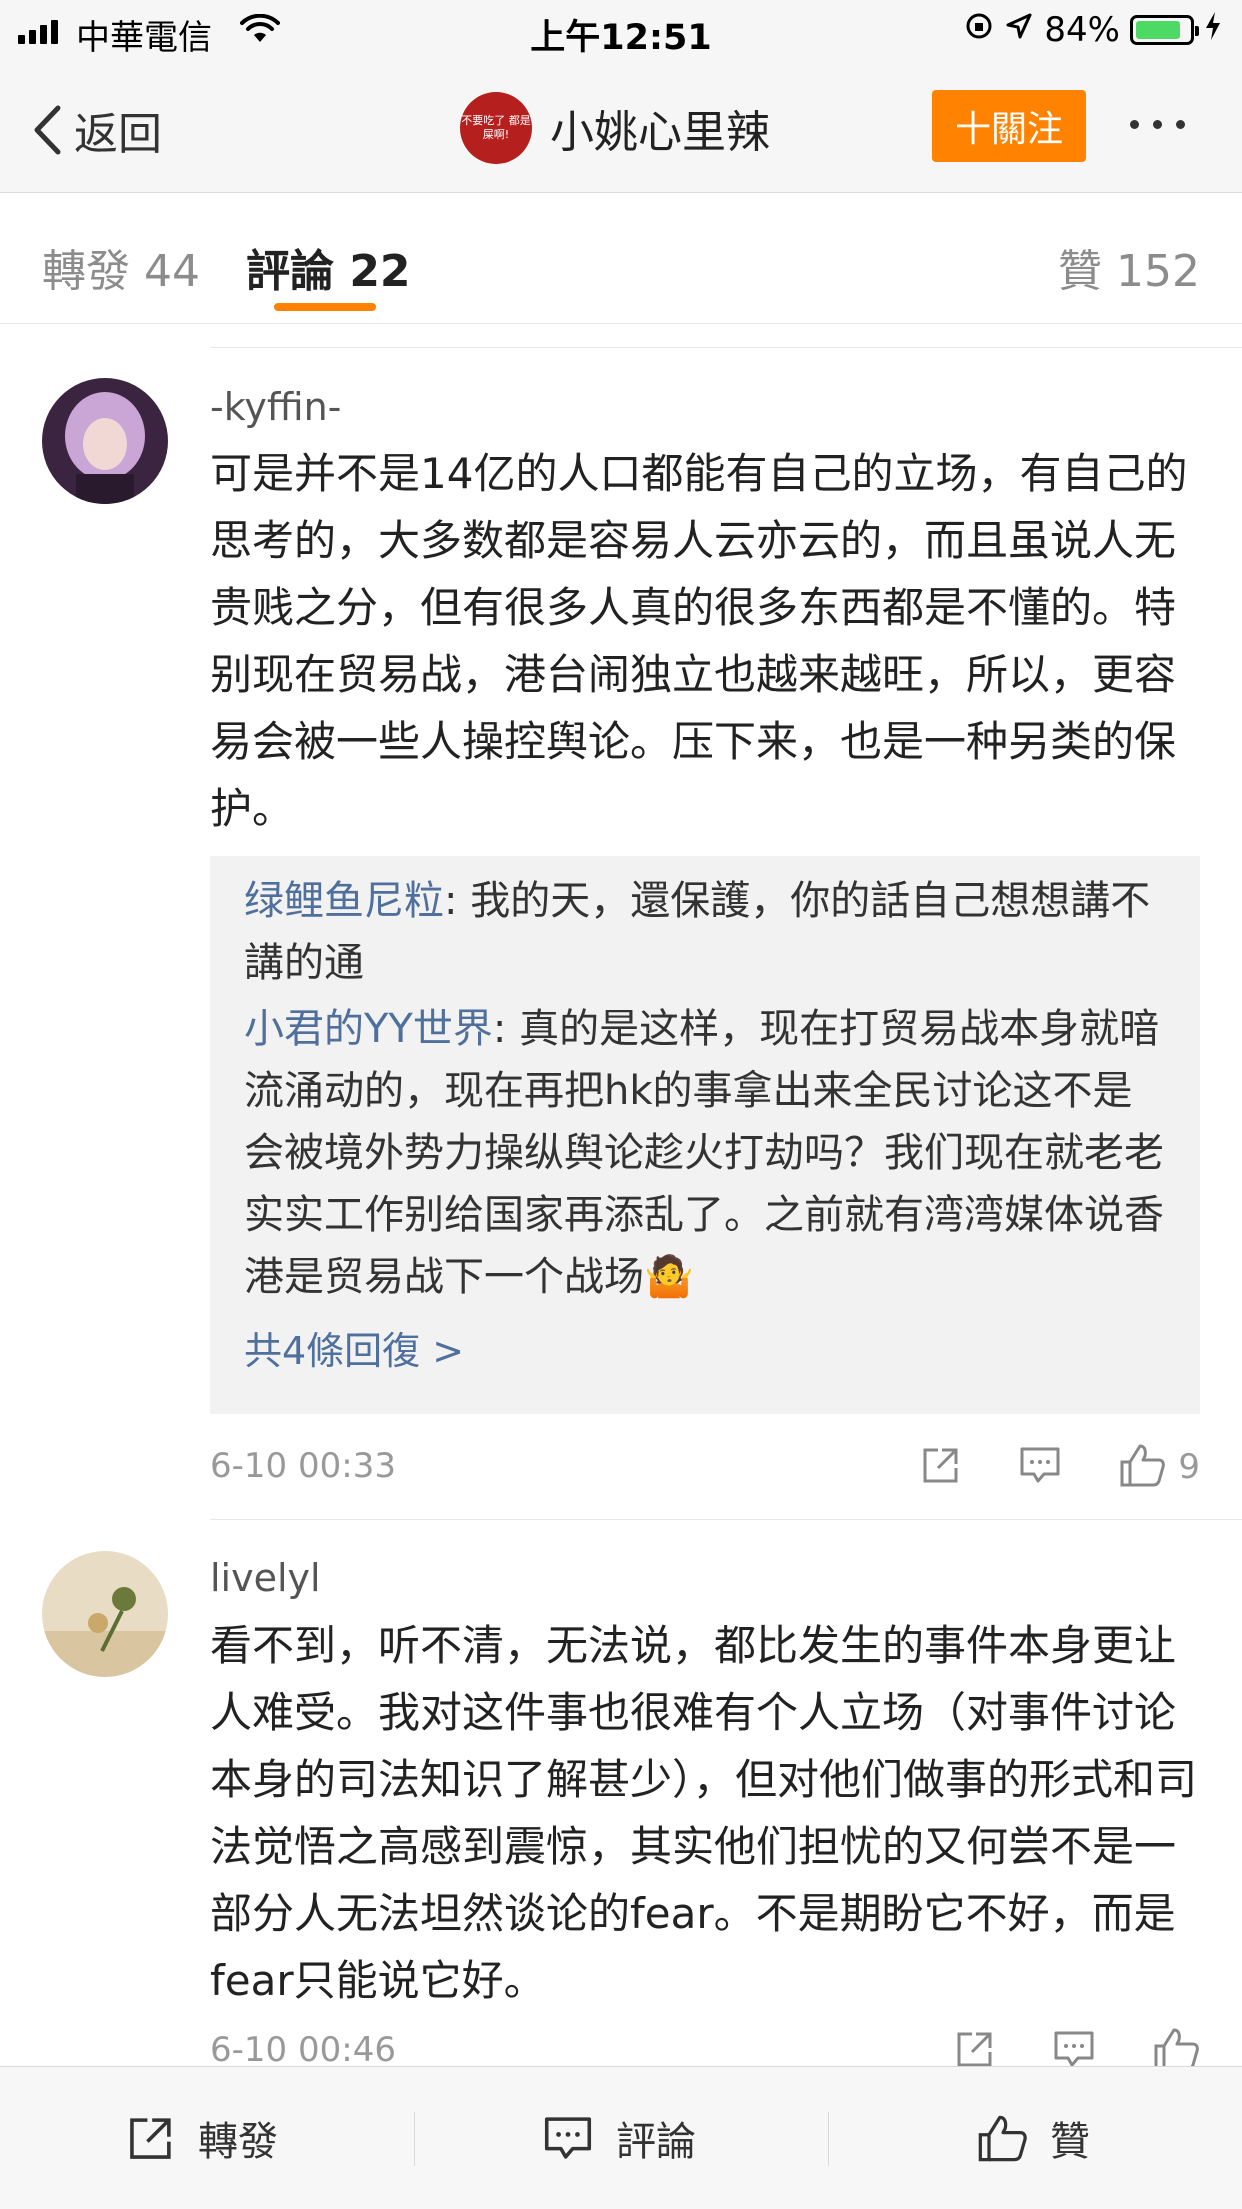 This screenshot has width=1242, height=2209. Describe the element at coordinates (303, 1466) in the screenshot. I see `comment-time: 6-10 00:33` at that location.